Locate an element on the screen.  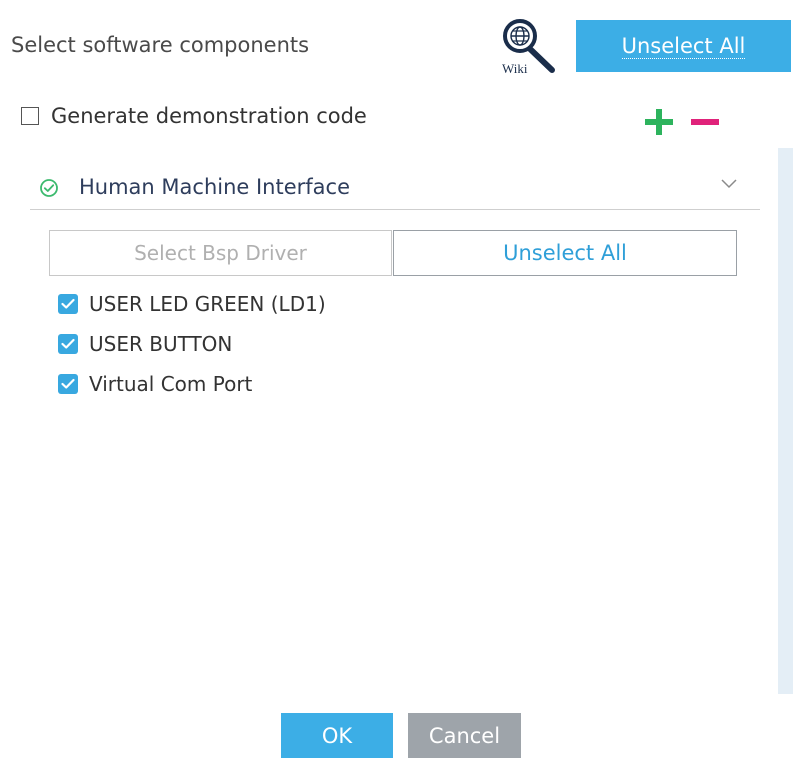
section-title: Human Machine Interface is located at coordinates (215, 187).